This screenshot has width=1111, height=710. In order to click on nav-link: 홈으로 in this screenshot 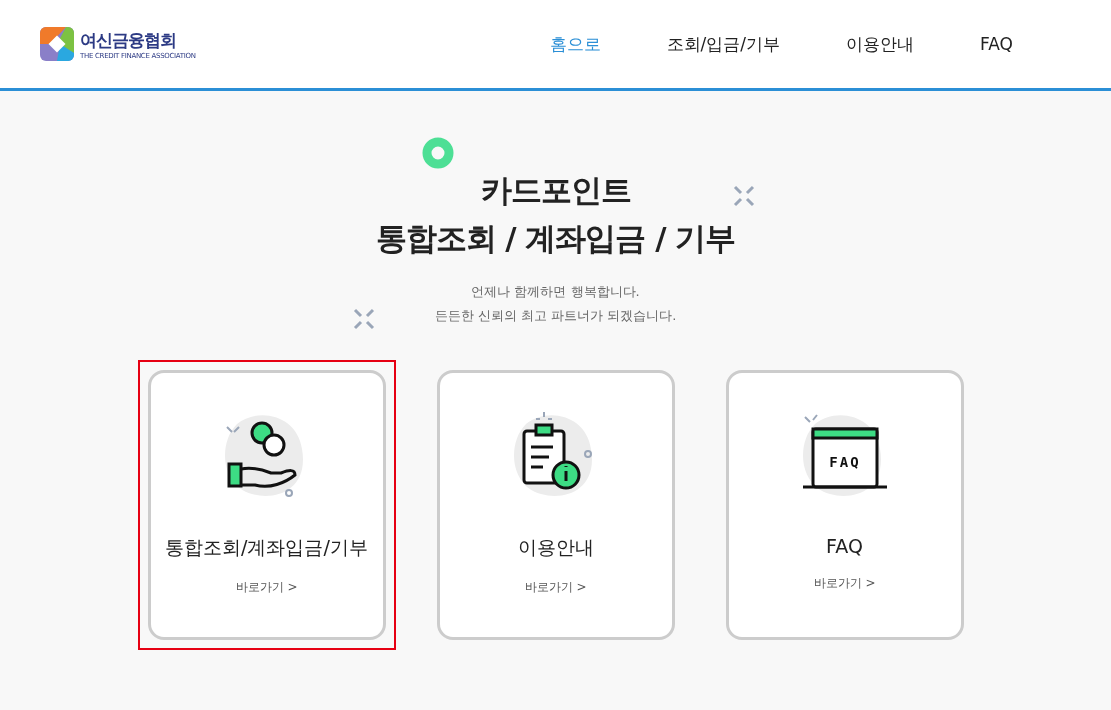, I will do `click(575, 45)`.